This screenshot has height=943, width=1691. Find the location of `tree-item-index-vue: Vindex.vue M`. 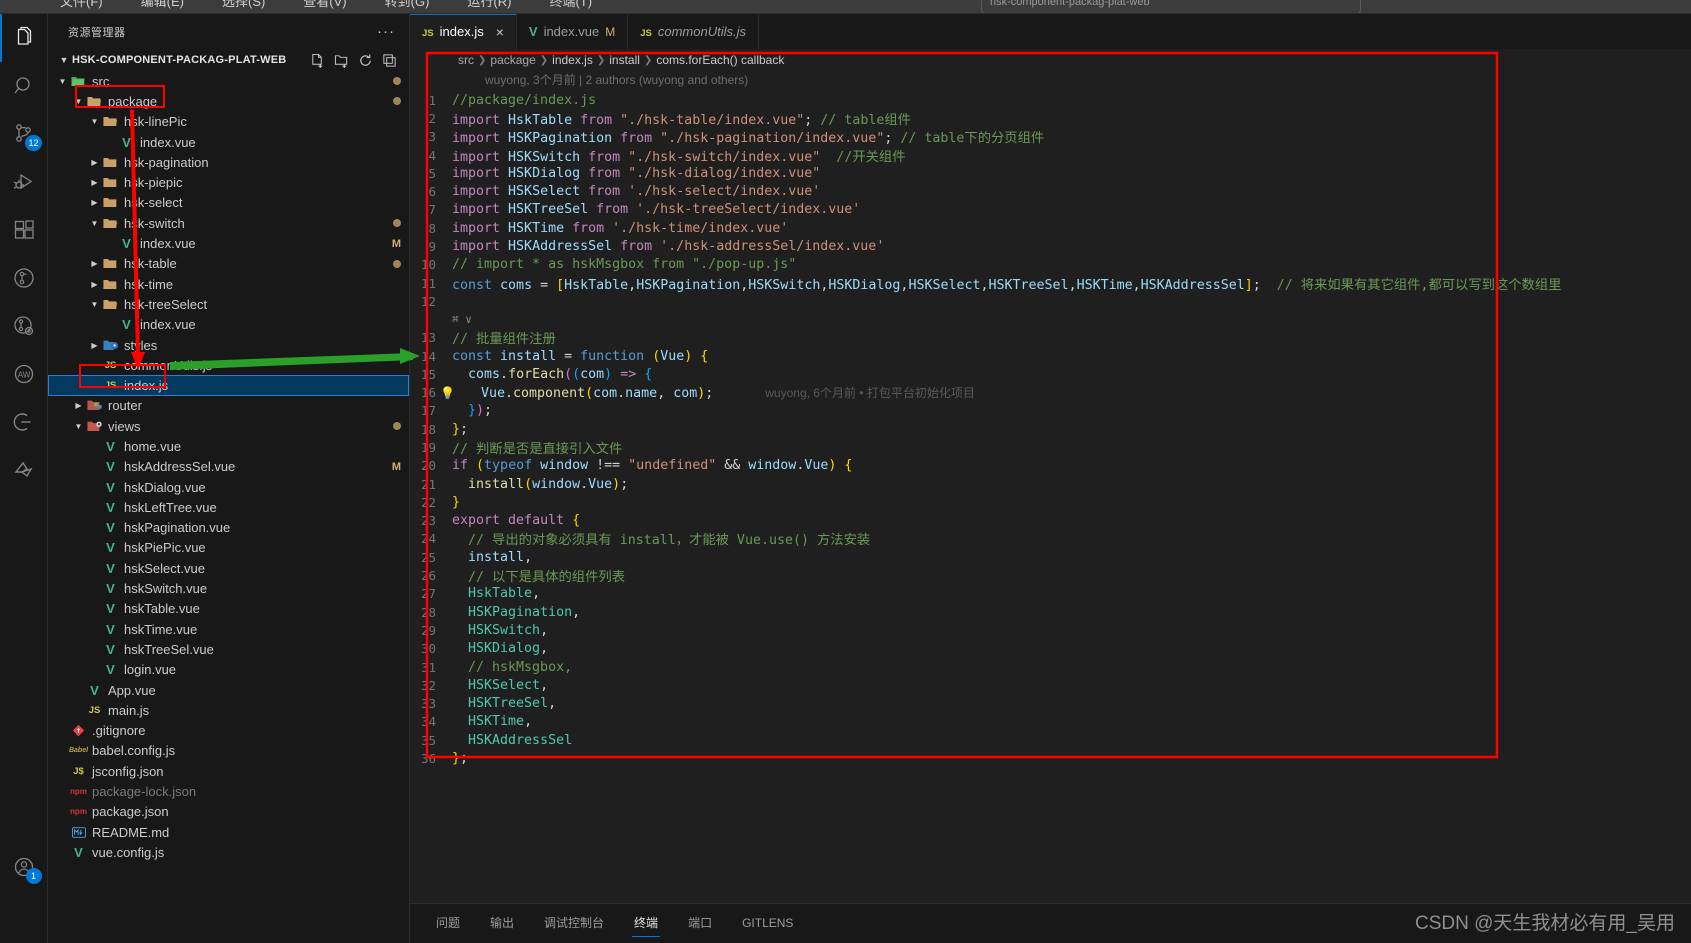

tree-item-index-vue: Vindex.vue M is located at coordinates (228, 243).